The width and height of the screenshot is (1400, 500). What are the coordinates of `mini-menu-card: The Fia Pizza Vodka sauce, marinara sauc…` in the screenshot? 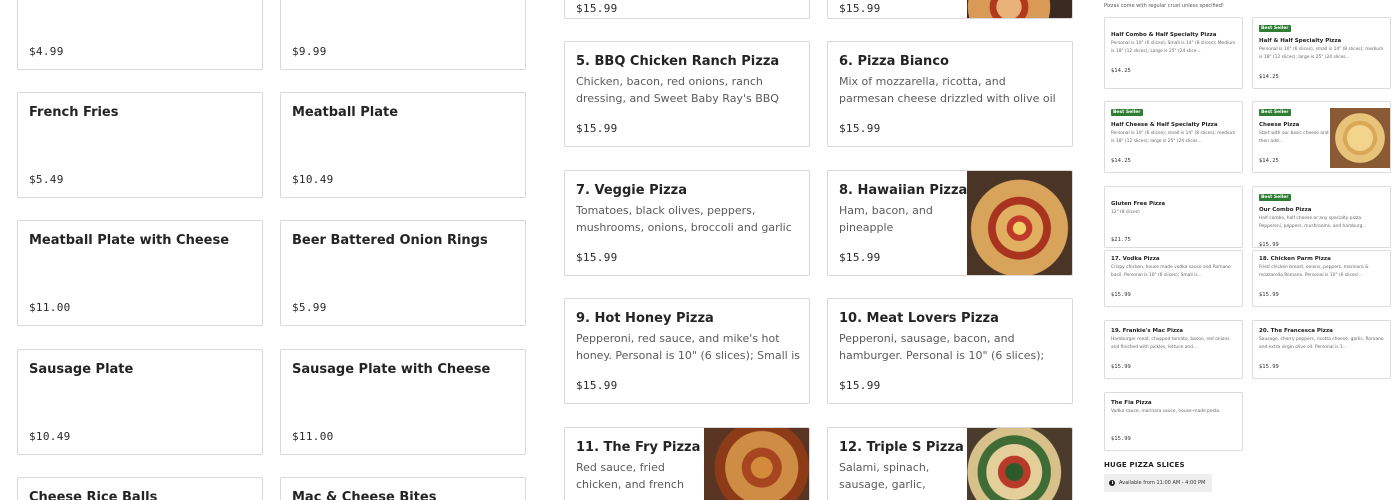 It's located at (1173, 421).